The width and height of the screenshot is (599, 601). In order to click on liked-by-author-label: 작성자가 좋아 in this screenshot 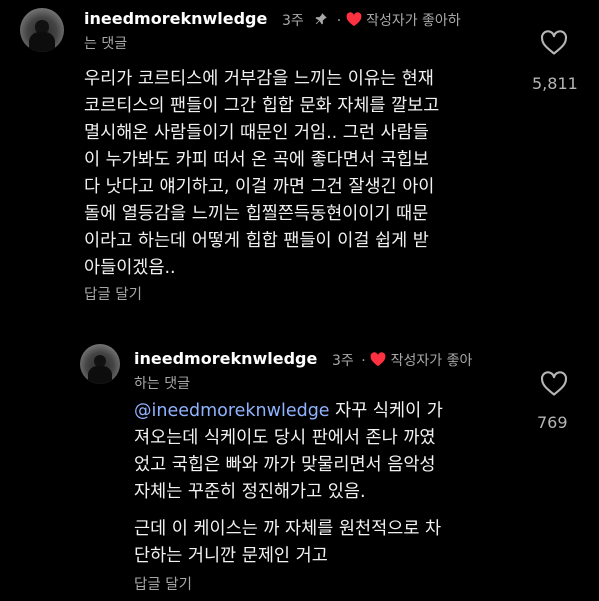, I will do `click(431, 361)`.